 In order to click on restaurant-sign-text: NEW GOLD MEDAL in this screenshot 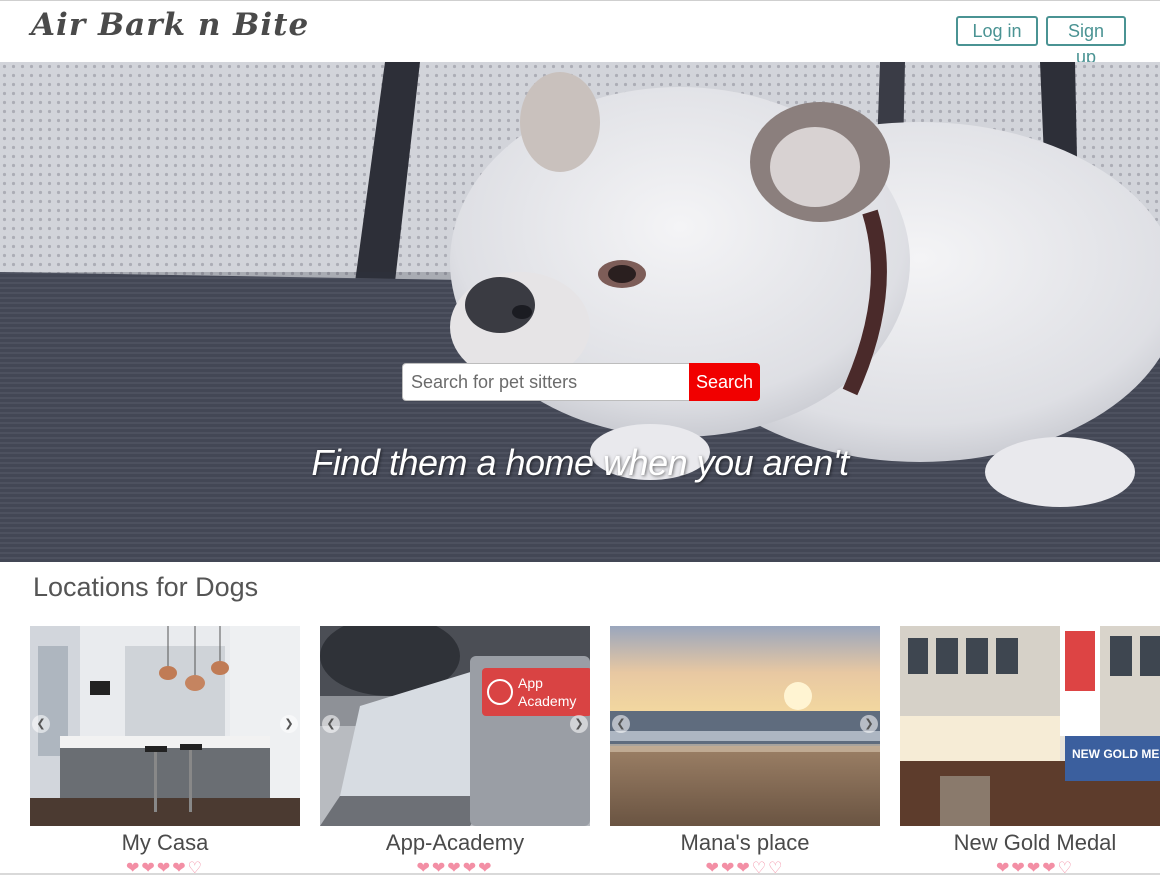, I will do `click(1116, 754)`.